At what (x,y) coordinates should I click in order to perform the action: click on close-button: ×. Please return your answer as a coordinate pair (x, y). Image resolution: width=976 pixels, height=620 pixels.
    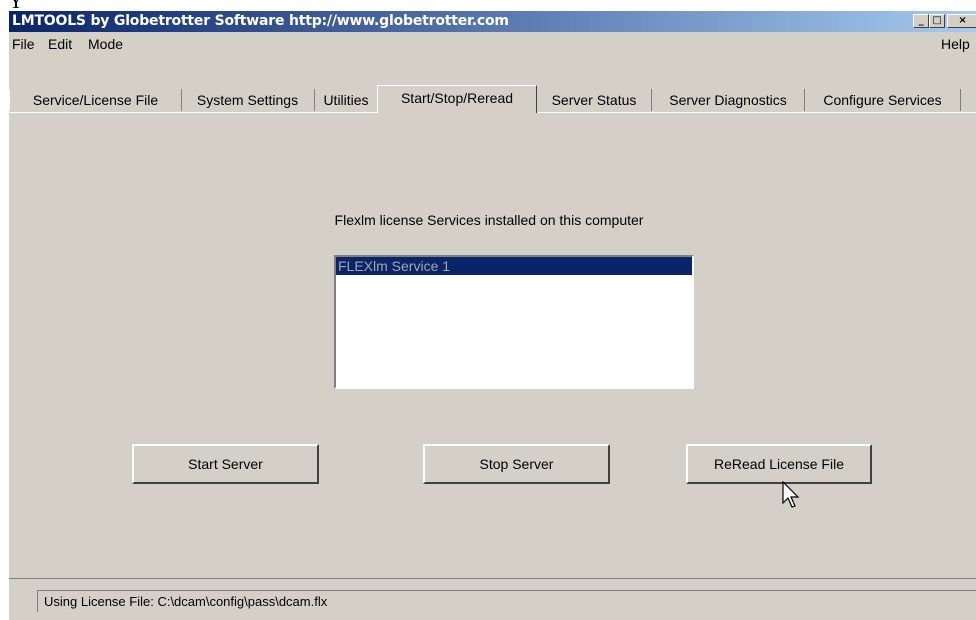
    Looking at the image, I should click on (961, 21).